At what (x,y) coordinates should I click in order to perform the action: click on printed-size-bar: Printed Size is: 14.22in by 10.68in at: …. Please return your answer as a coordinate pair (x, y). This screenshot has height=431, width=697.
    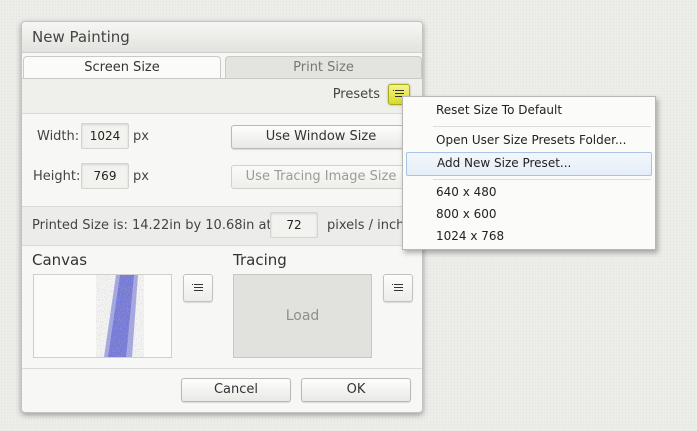
    Looking at the image, I should click on (222, 226).